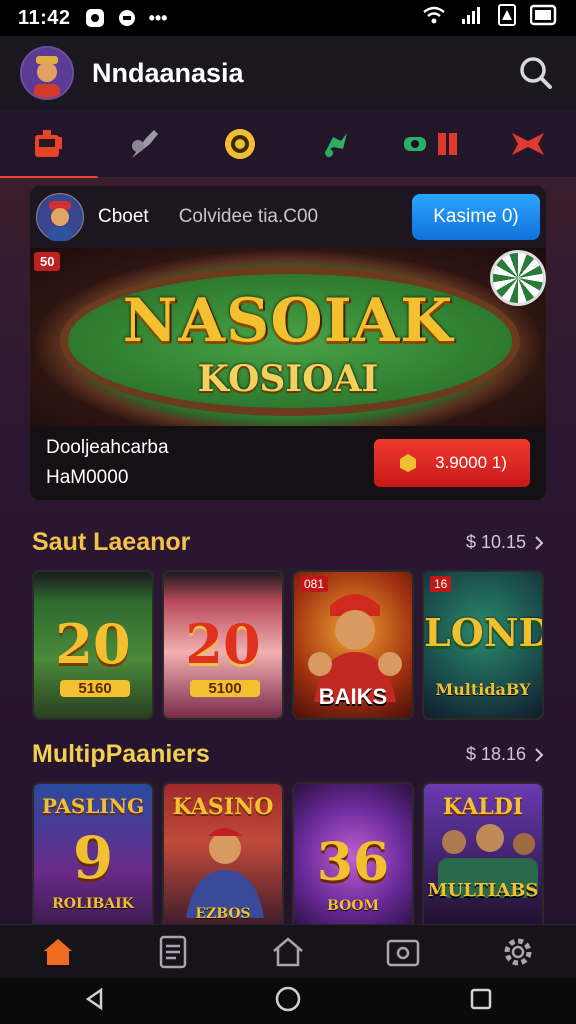 The image size is (576, 1024). What do you see at coordinates (484, 632) in the screenshot?
I see `game-tile-label: LOND` at bounding box center [484, 632].